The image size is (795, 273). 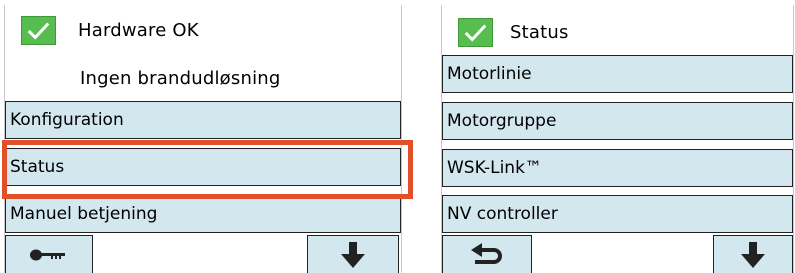 I want to click on menu-item-konfiguration: Konfiguration, so click(x=203, y=120).